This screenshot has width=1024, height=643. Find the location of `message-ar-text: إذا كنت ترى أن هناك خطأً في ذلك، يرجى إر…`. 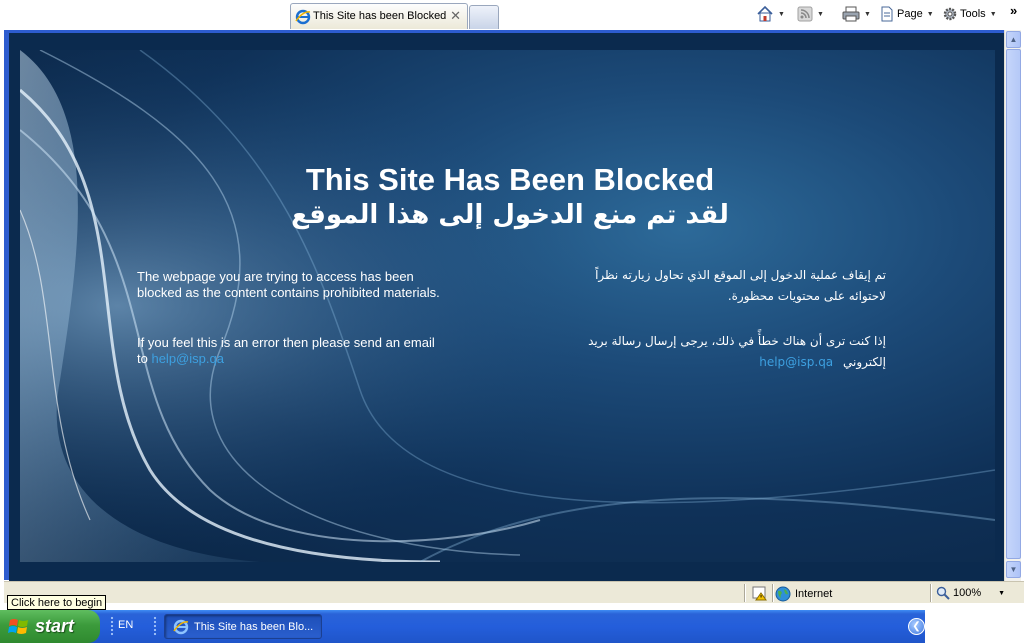

message-ar-text: إذا كنت ترى أن هناك خطأً في ذلك، يرجى إر… is located at coordinates (737, 351).